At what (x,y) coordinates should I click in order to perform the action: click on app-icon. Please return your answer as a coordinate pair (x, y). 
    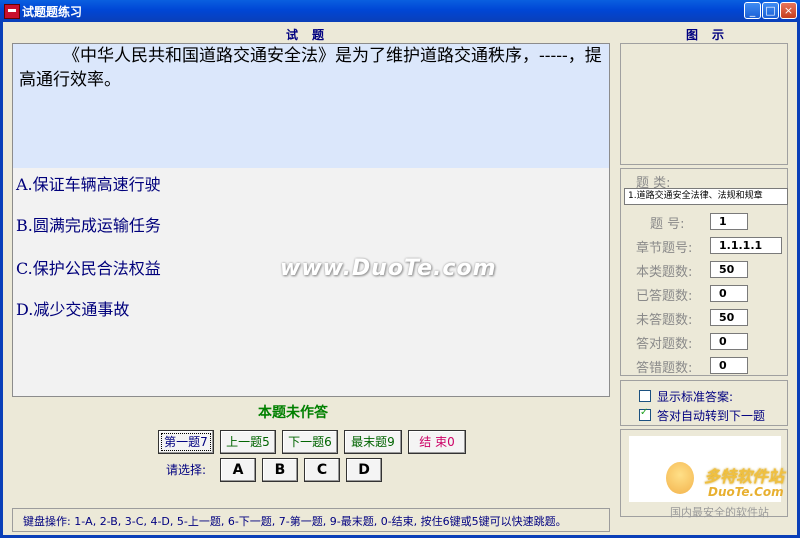
    Looking at the image, I should click on (12, 11).